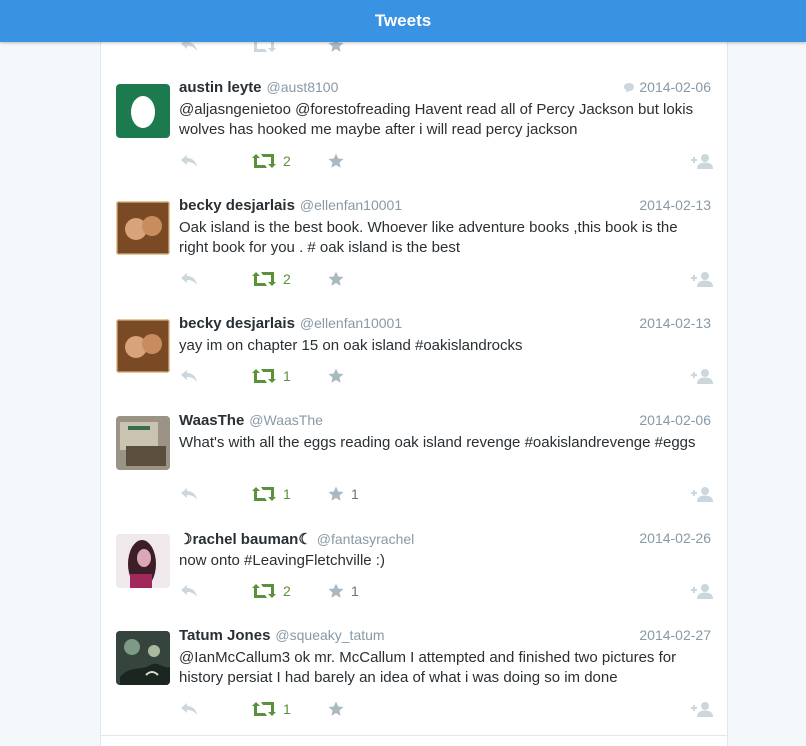  I want to click on conversation-icon, so click(629, 88).